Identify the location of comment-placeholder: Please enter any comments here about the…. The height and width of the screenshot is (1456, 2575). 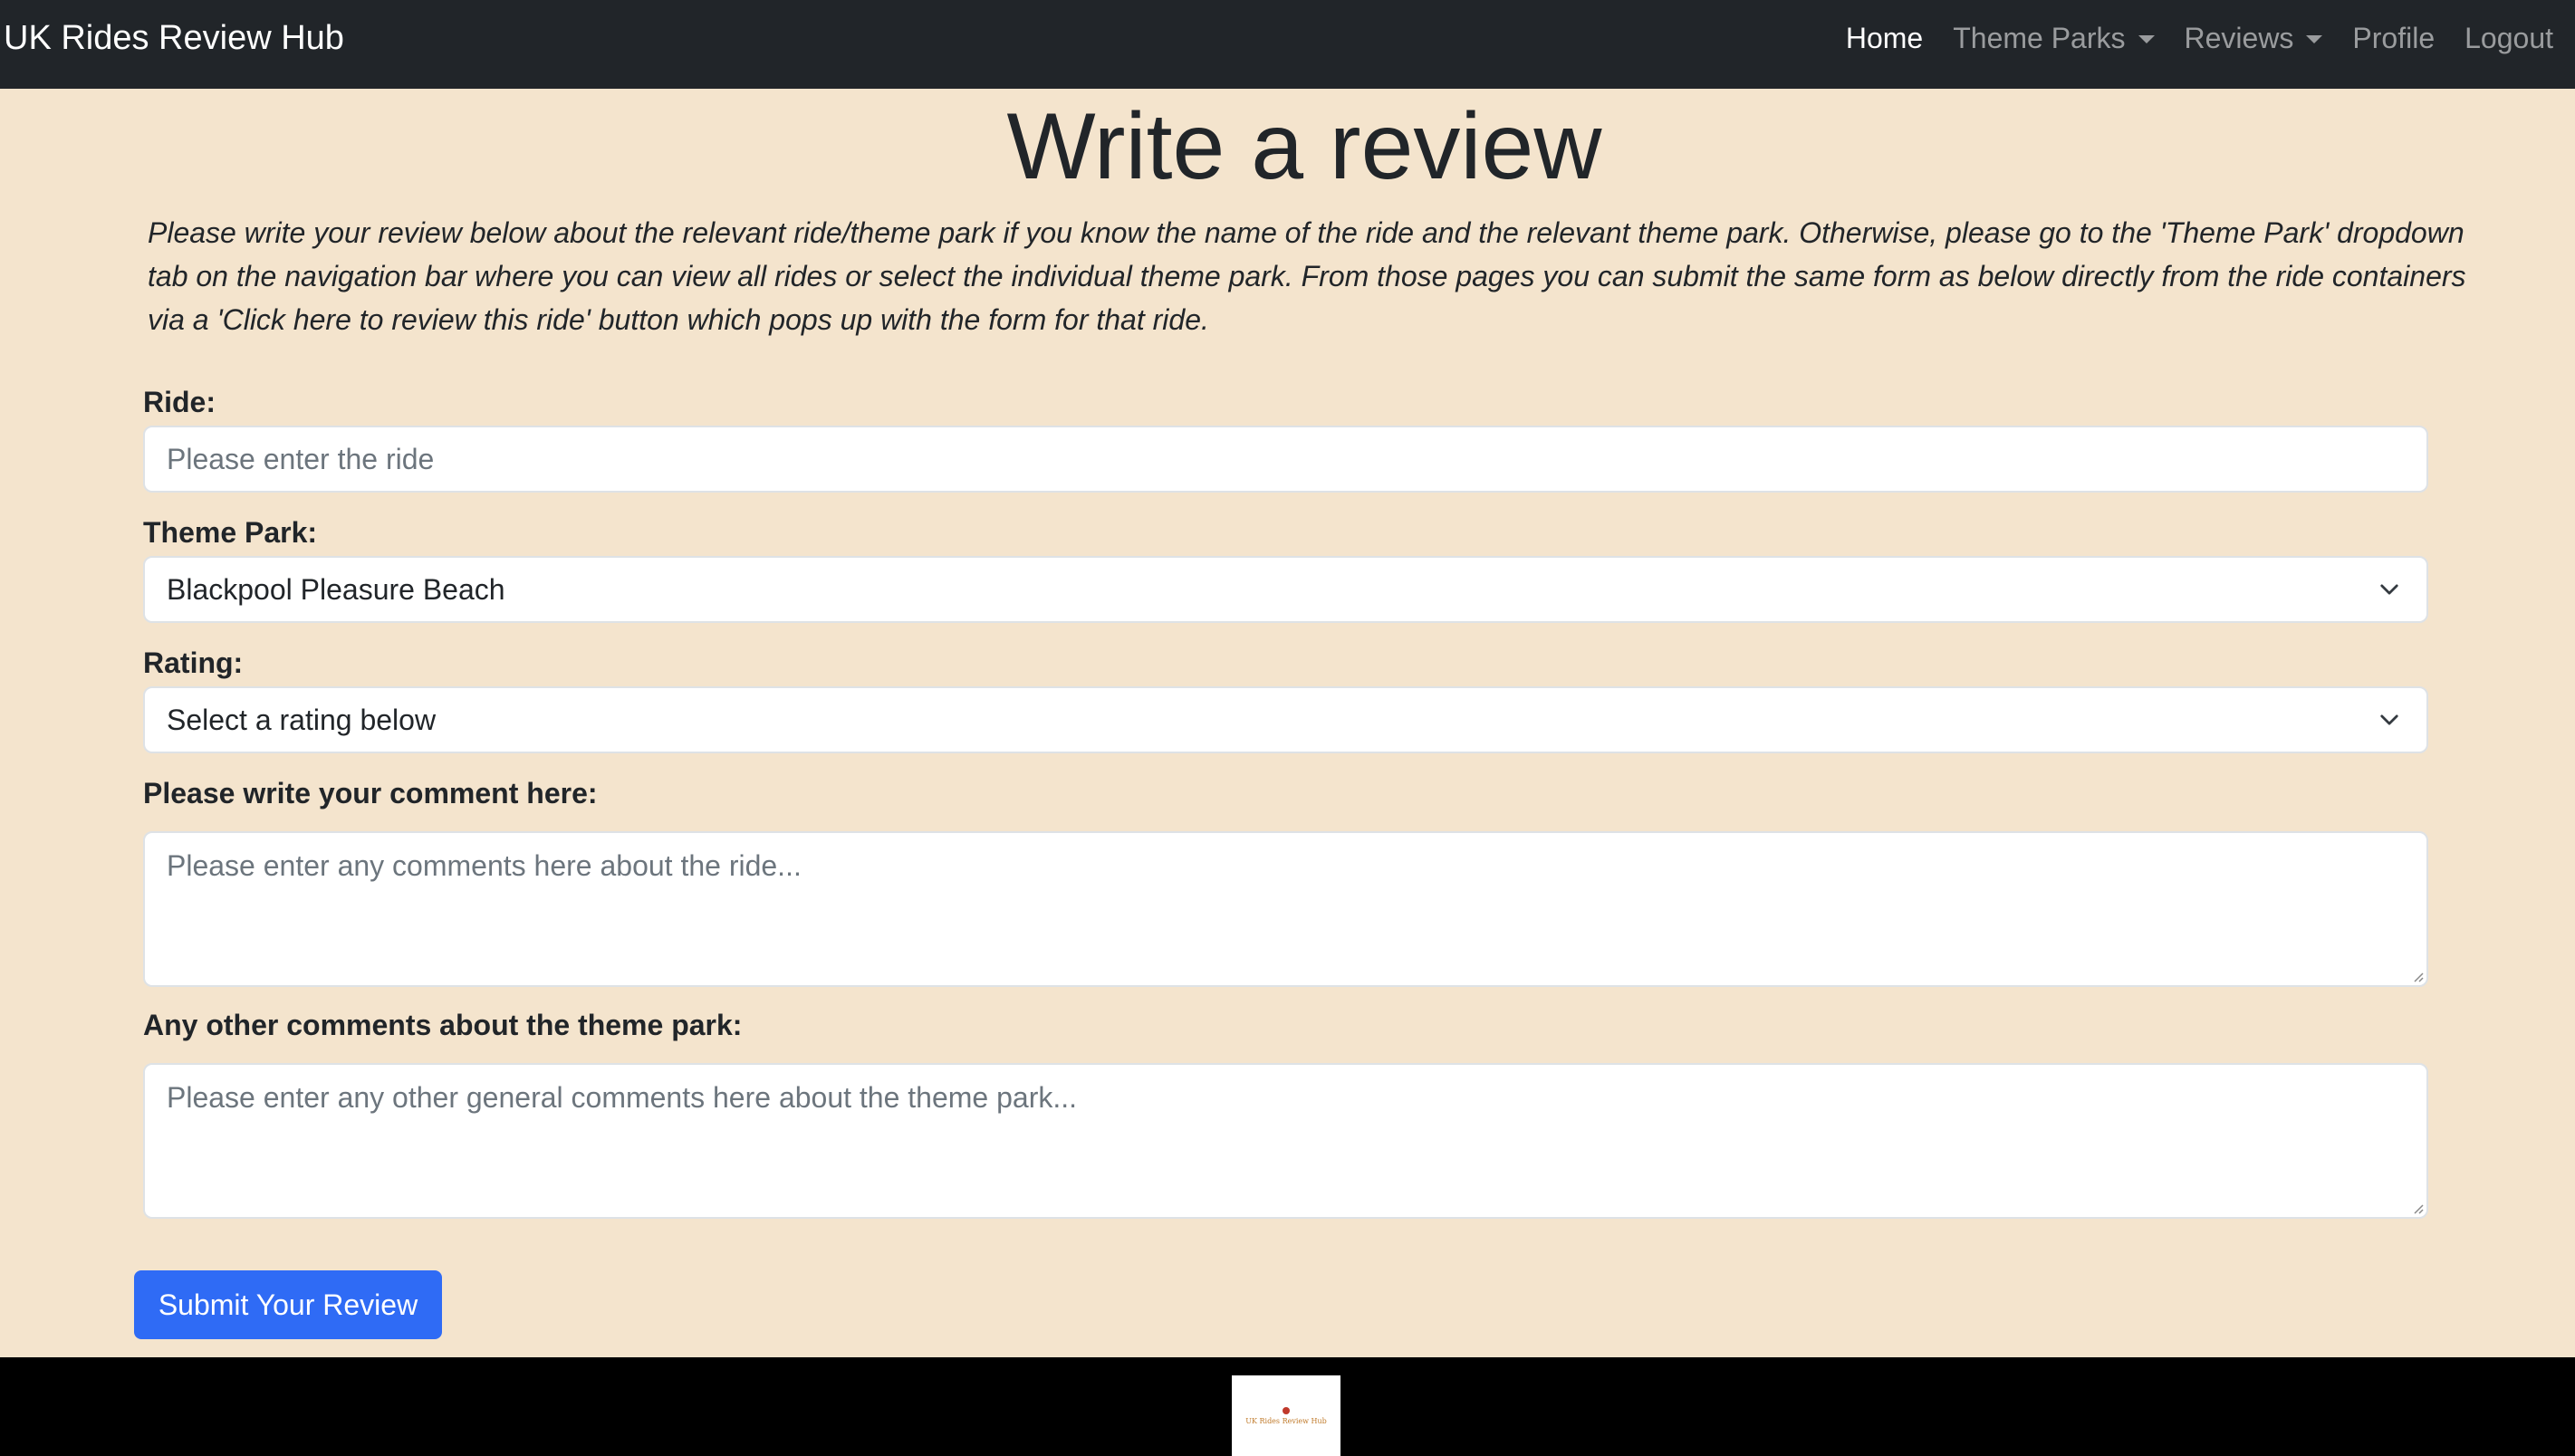
(484, 865).